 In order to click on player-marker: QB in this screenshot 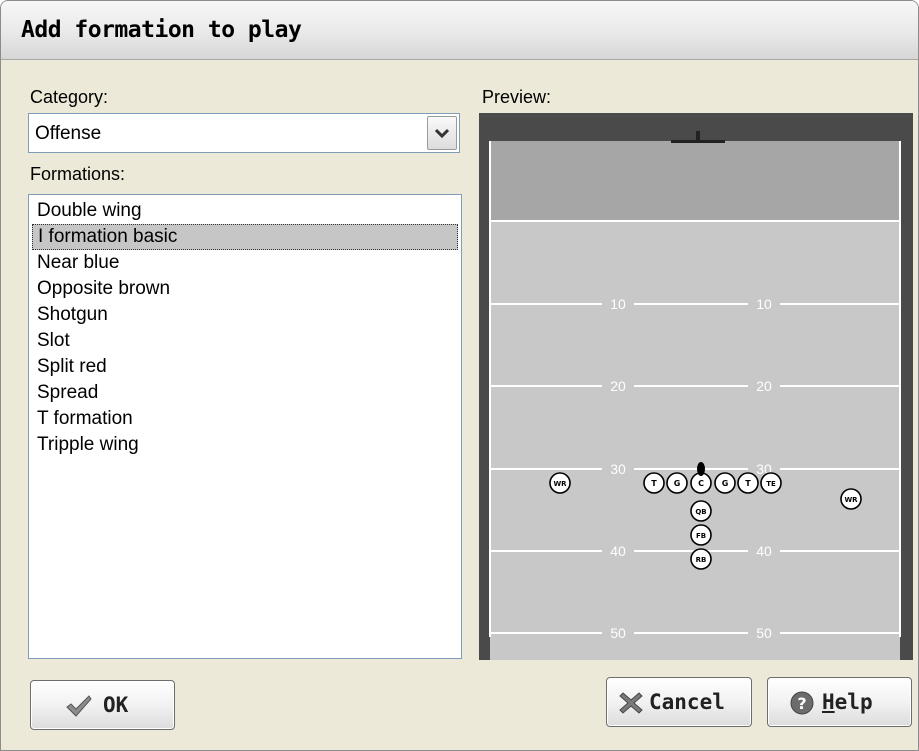, I will do `click(701, 511)`.